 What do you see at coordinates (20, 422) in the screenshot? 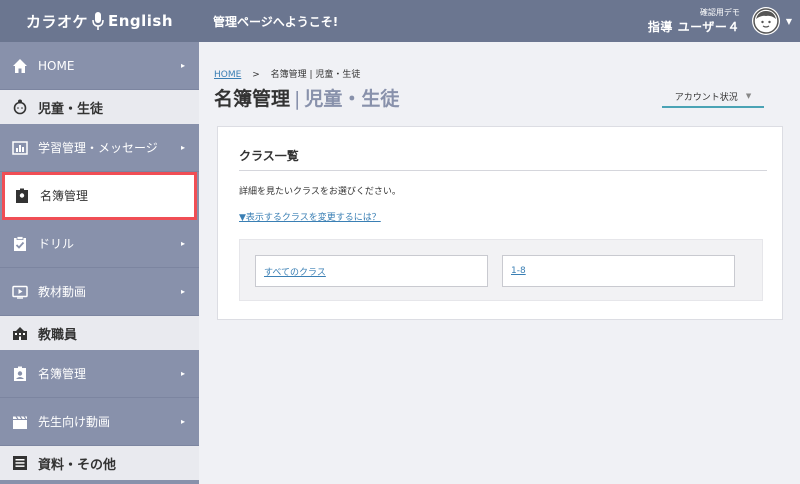
I see `clapperboard-icon` at bounding box center [20, 422].